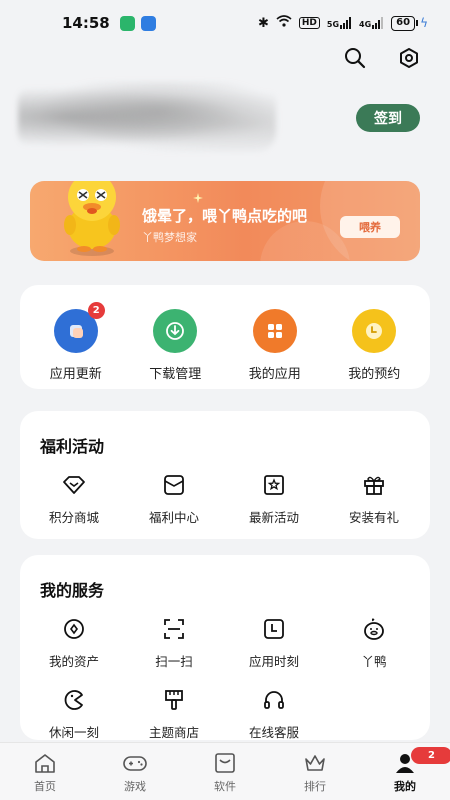 The width and height of the screenshot is (450, 800). What do you see at coordinates (263, 23) in the screenshot?
I see `bluetooth-icon: ✱` at bounding box center [263, 23].